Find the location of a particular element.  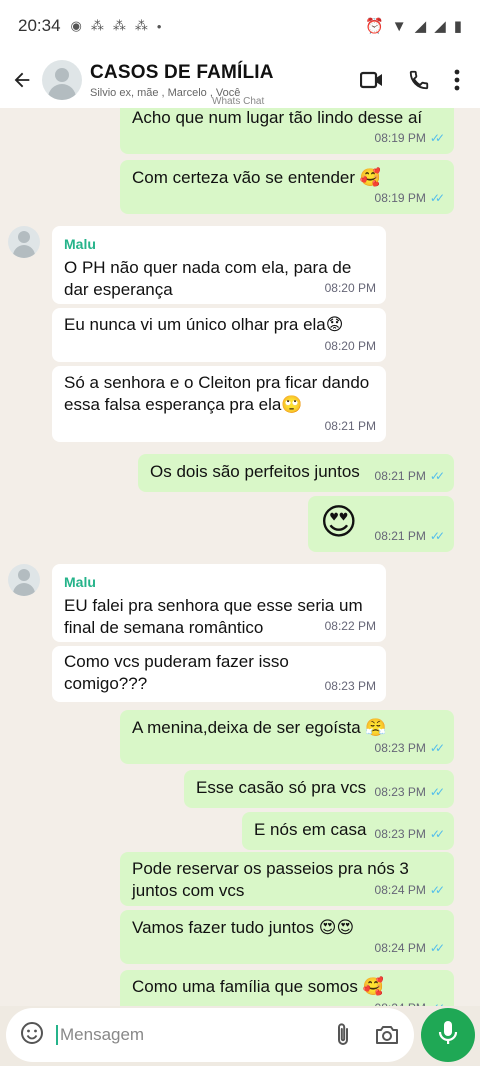

notification-icons: ◉ ⁂ ⁂ ⁂ • is located at coordinates (116, 26).